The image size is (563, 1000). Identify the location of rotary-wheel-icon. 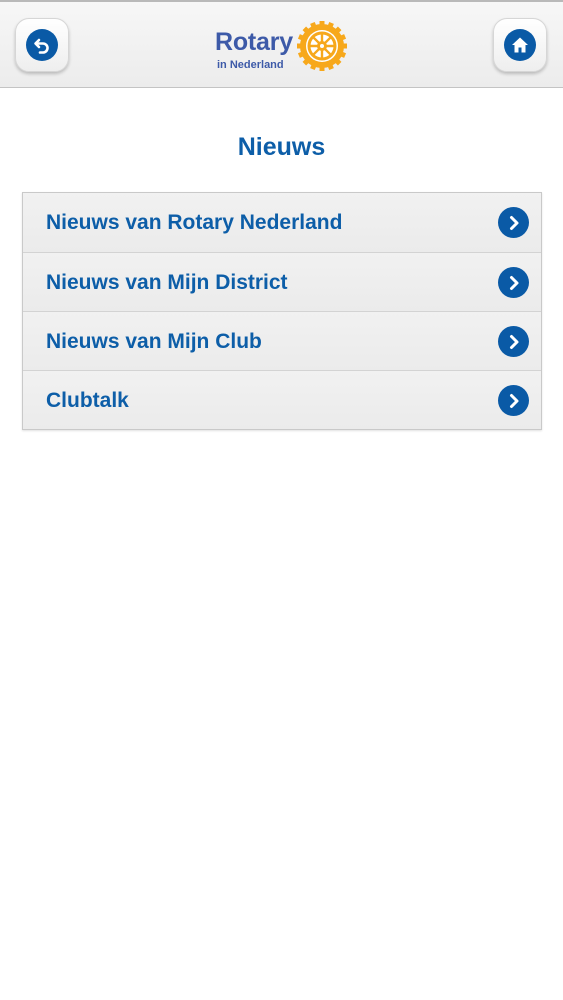
(322, 46).